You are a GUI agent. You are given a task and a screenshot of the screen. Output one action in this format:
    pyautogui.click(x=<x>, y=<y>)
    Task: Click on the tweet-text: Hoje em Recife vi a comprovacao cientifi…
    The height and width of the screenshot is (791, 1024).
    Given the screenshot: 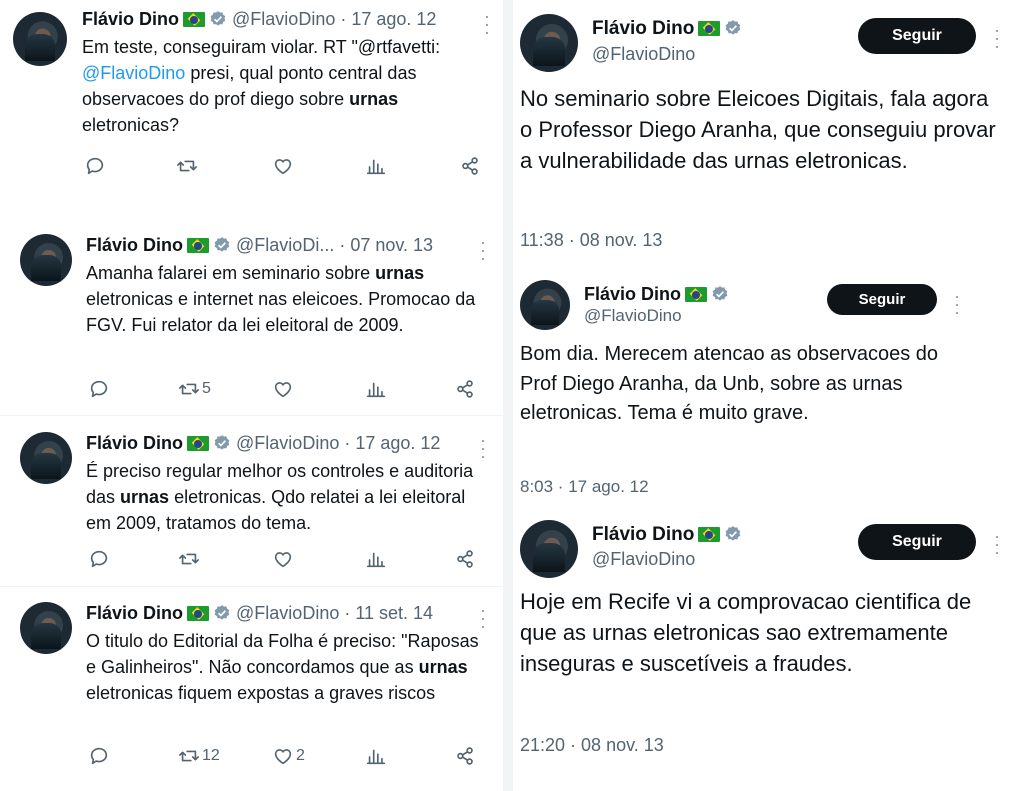 What is the action you would take?
    pyautogui.click(x=746, y=632)
    